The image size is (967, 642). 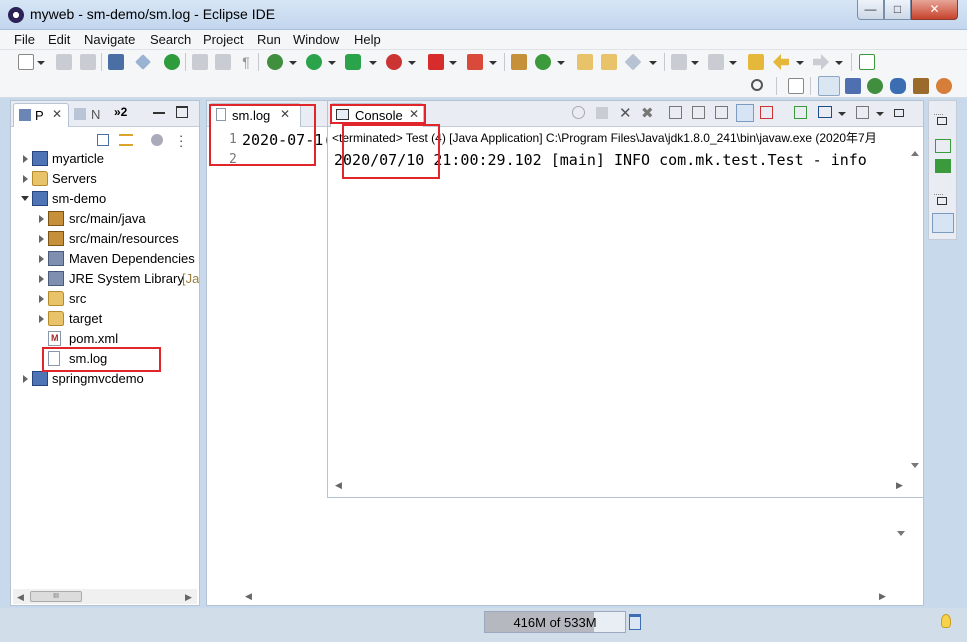 I want to click on save-icon, so click(x=64, y=62).